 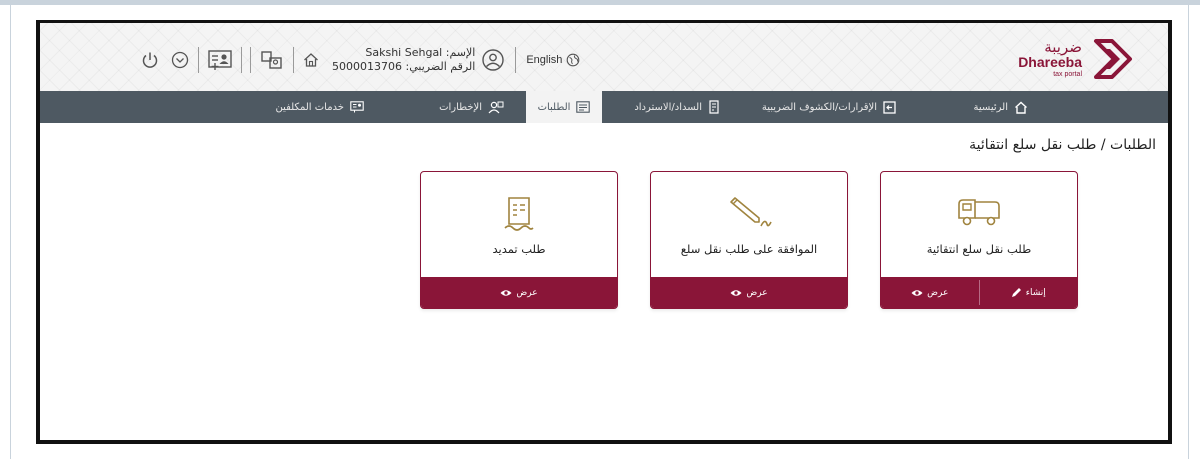 What do you see at coordinates (519, 249) in the screenshot?
I see `card-title: طلب تمديد` at bounding box center [519, 249].